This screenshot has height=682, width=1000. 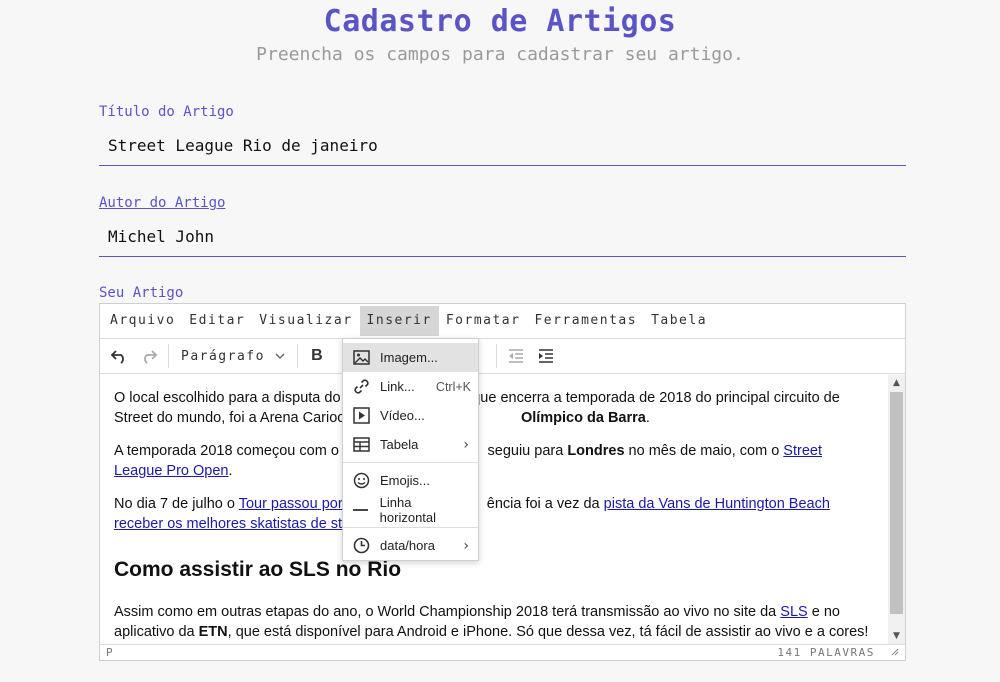 What do you see at coordinates (258, 569) in the screenshot?
I see `content-heading: Como assistir ao SLS no Rio` at bounding box center [258, 569].